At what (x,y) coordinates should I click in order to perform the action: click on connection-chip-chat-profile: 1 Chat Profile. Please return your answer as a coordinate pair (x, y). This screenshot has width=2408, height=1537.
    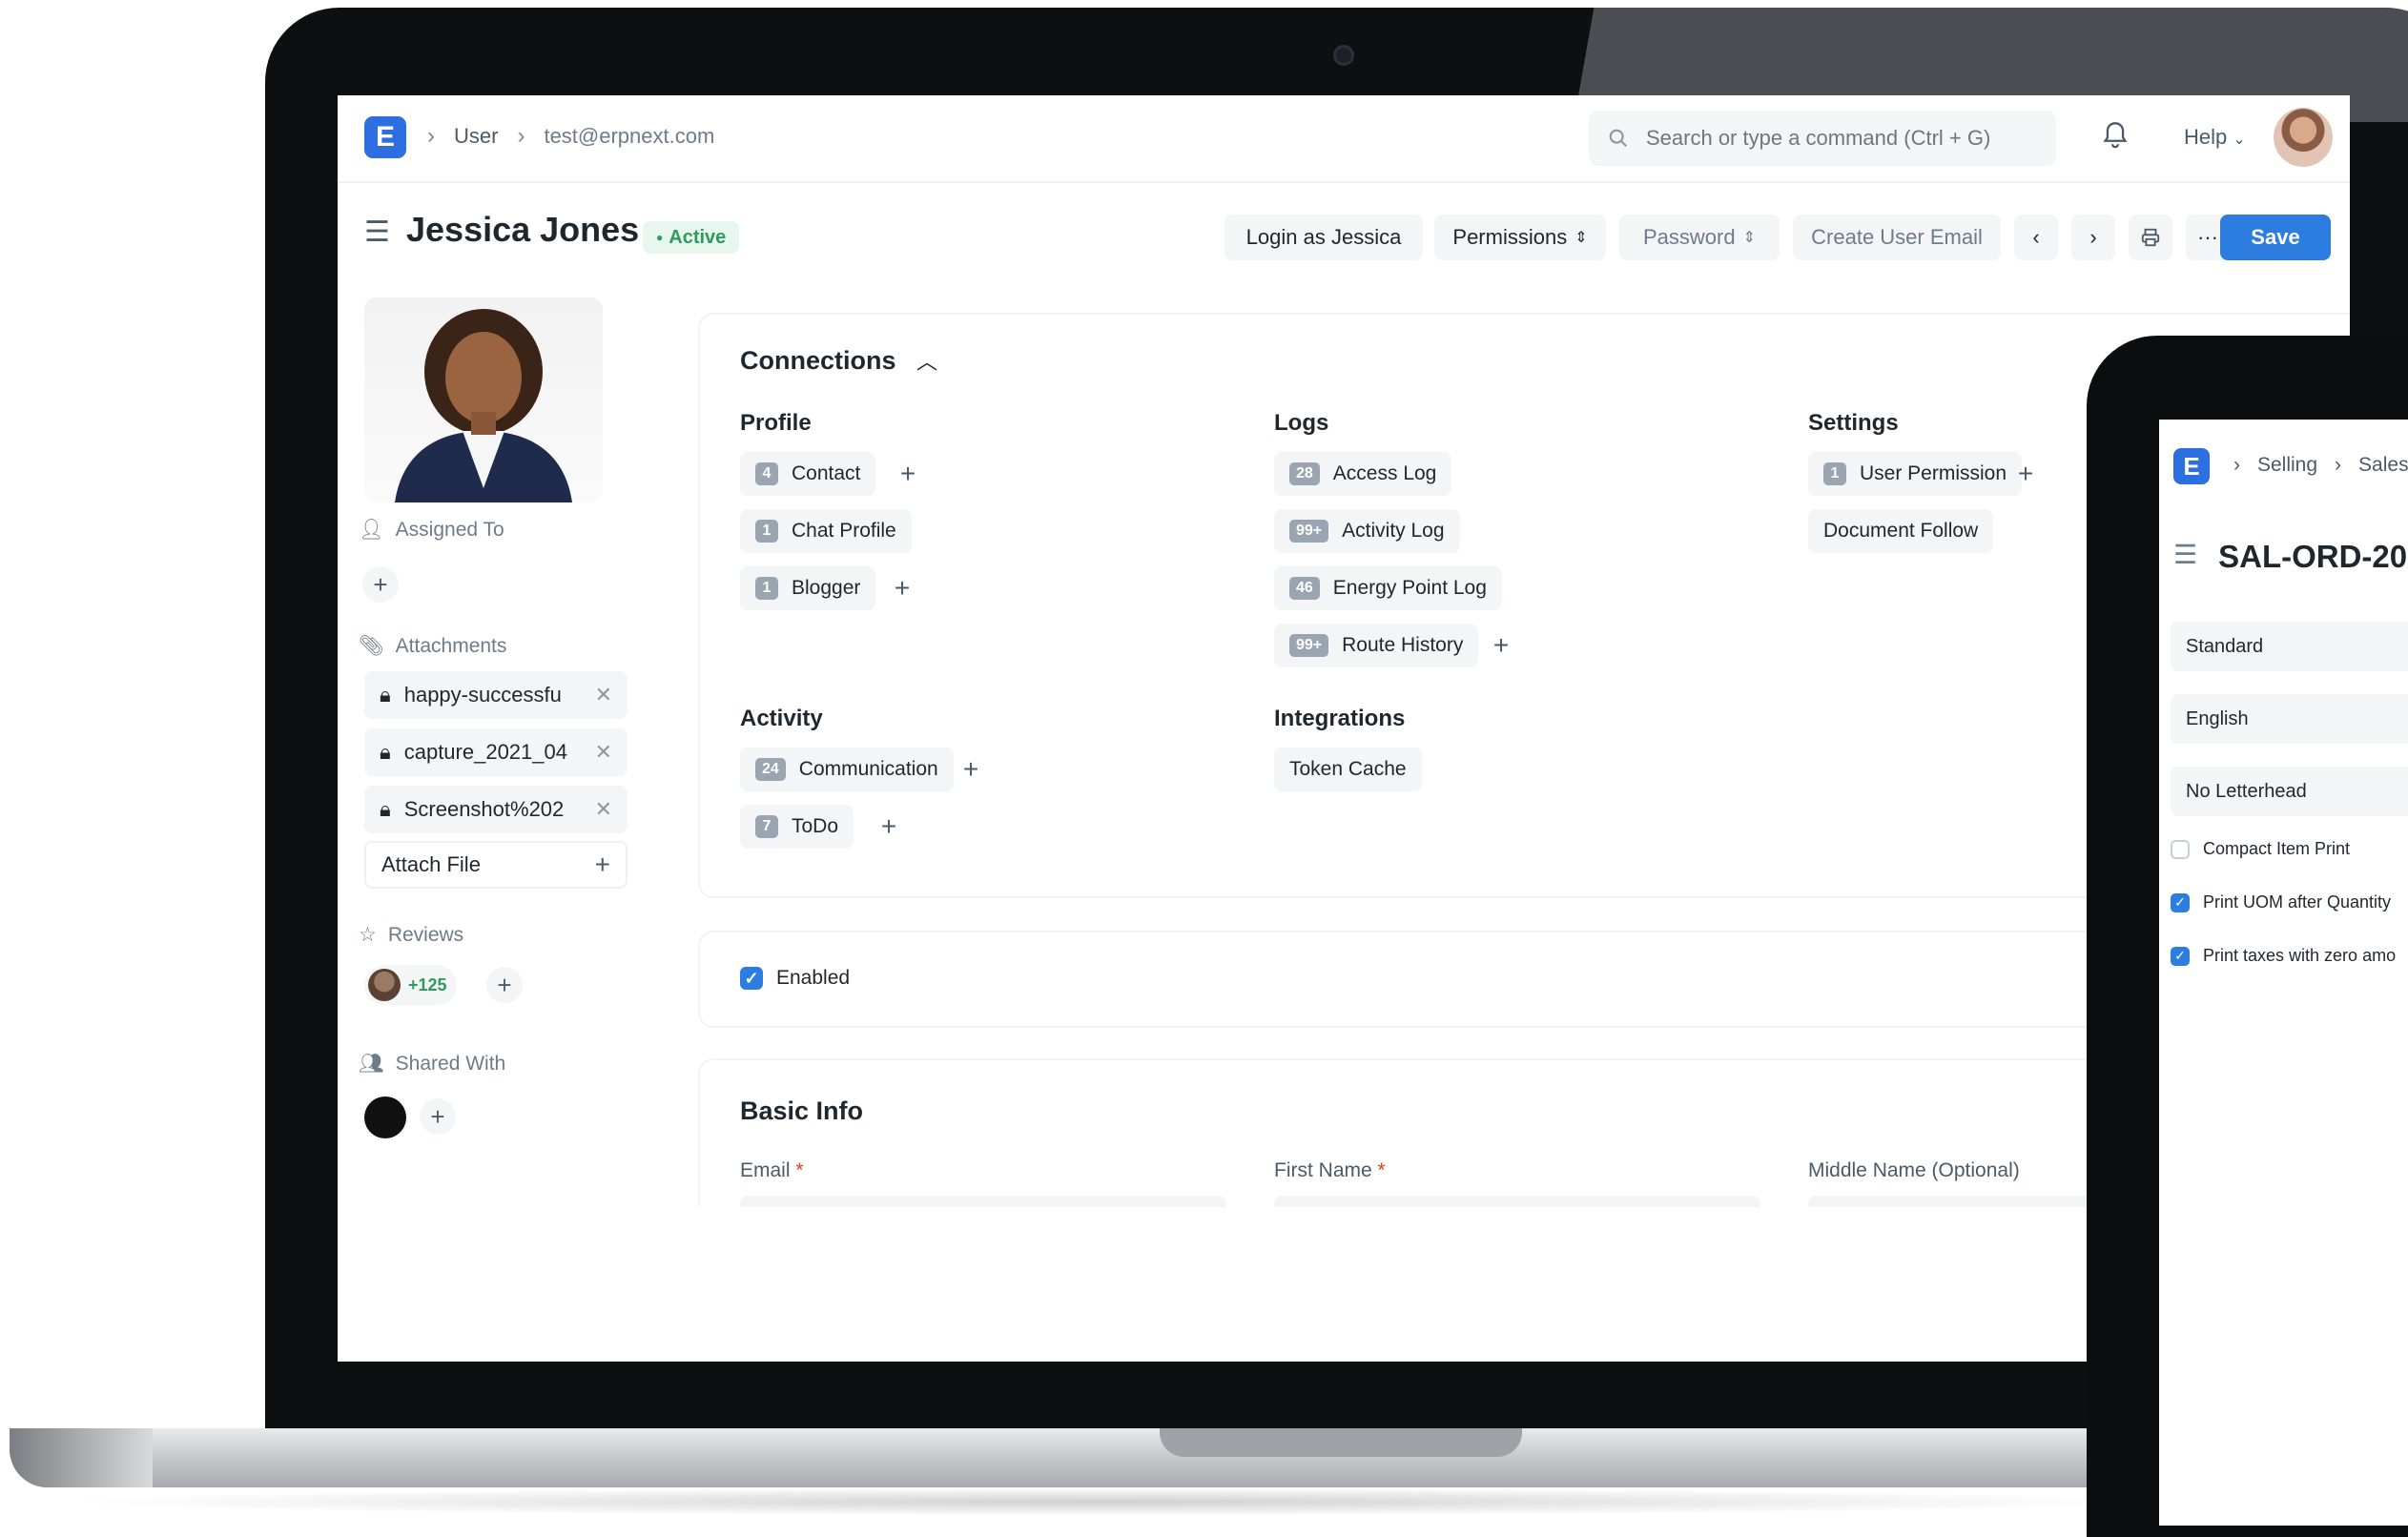
    Looking at the image, I should click on (826, 531).